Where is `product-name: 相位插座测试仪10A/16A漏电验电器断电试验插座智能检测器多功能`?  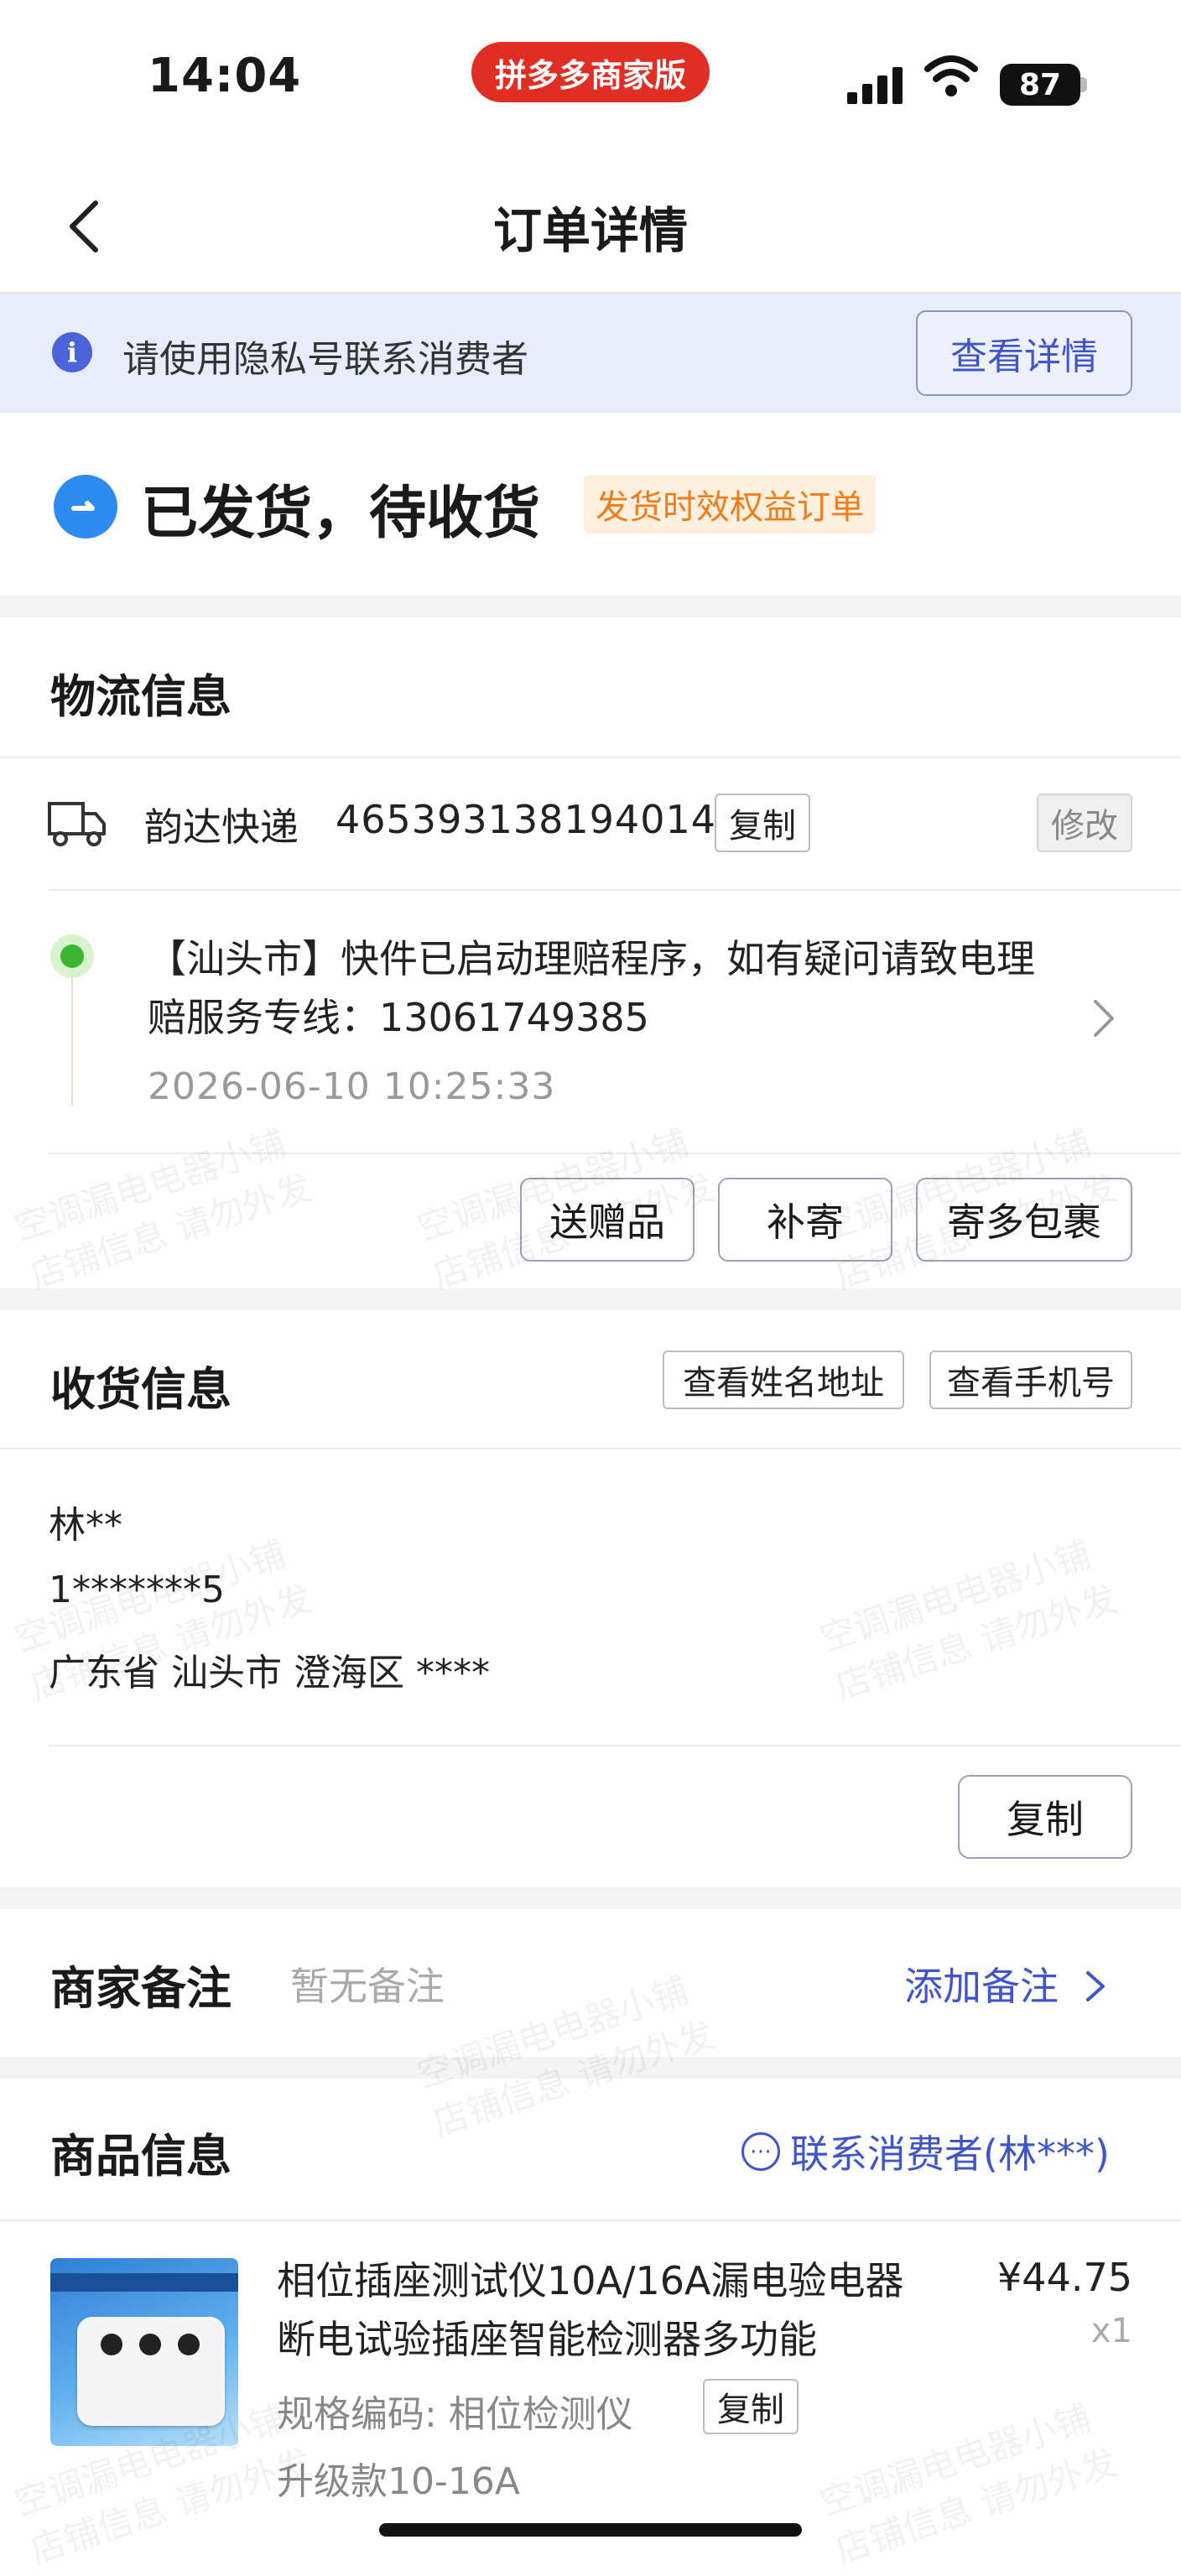
product-name: 相位插座测试仪10A/16A漏电验电器断电试验插座智能检测器多功能 is located at coordinates (595, 2310).